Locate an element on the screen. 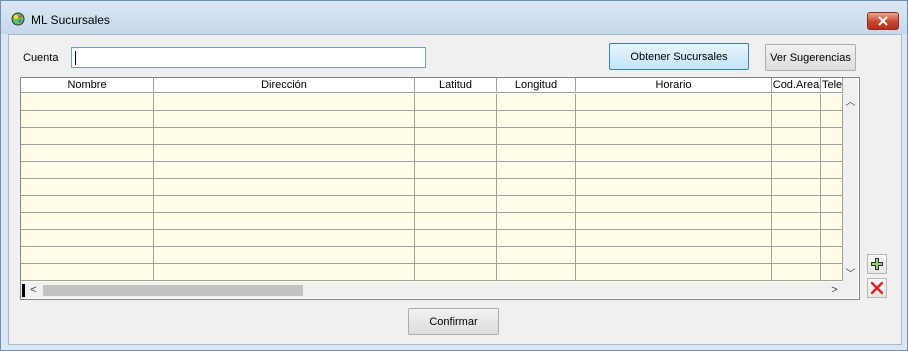 This screenshot has height=351, width=908. horizontal-scroll-thumb is located at coordinates (173, 290).